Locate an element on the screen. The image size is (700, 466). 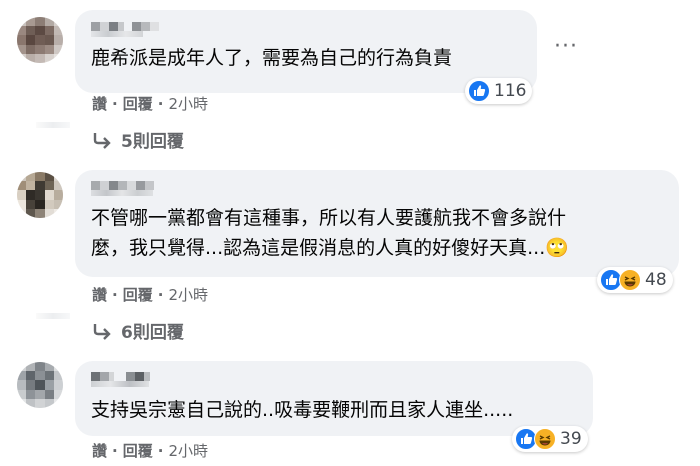
reaction-count: 48 is located at coordinates (656, 280).